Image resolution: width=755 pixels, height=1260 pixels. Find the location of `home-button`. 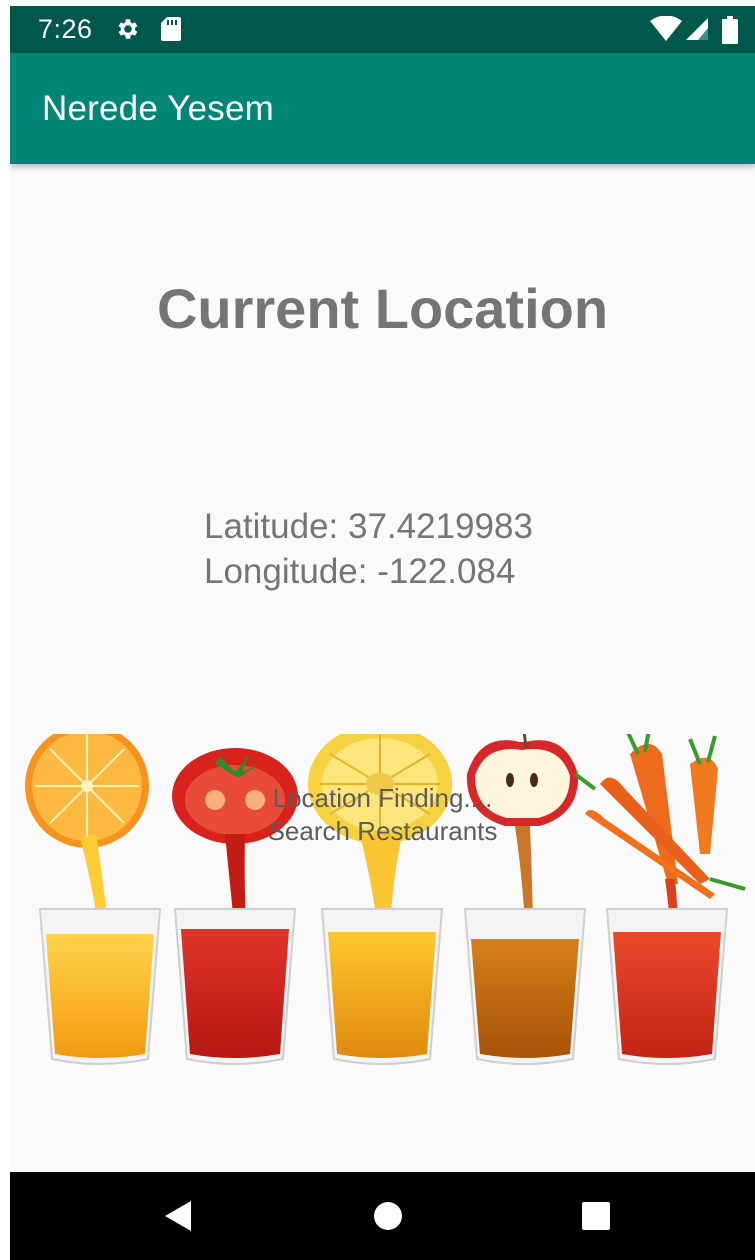

home-button is located at coordinates (388, 1216).